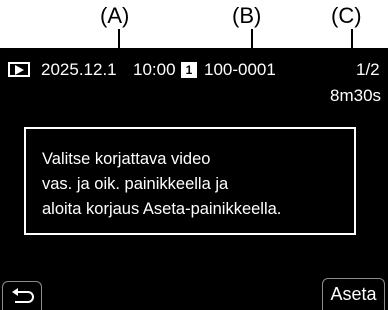 The height and width of the screenshot is (310, 388). What do you see at coordinates (353, 294) in the screenshot?
I see `set-button: Aseta` at bounding box center [353, 294].